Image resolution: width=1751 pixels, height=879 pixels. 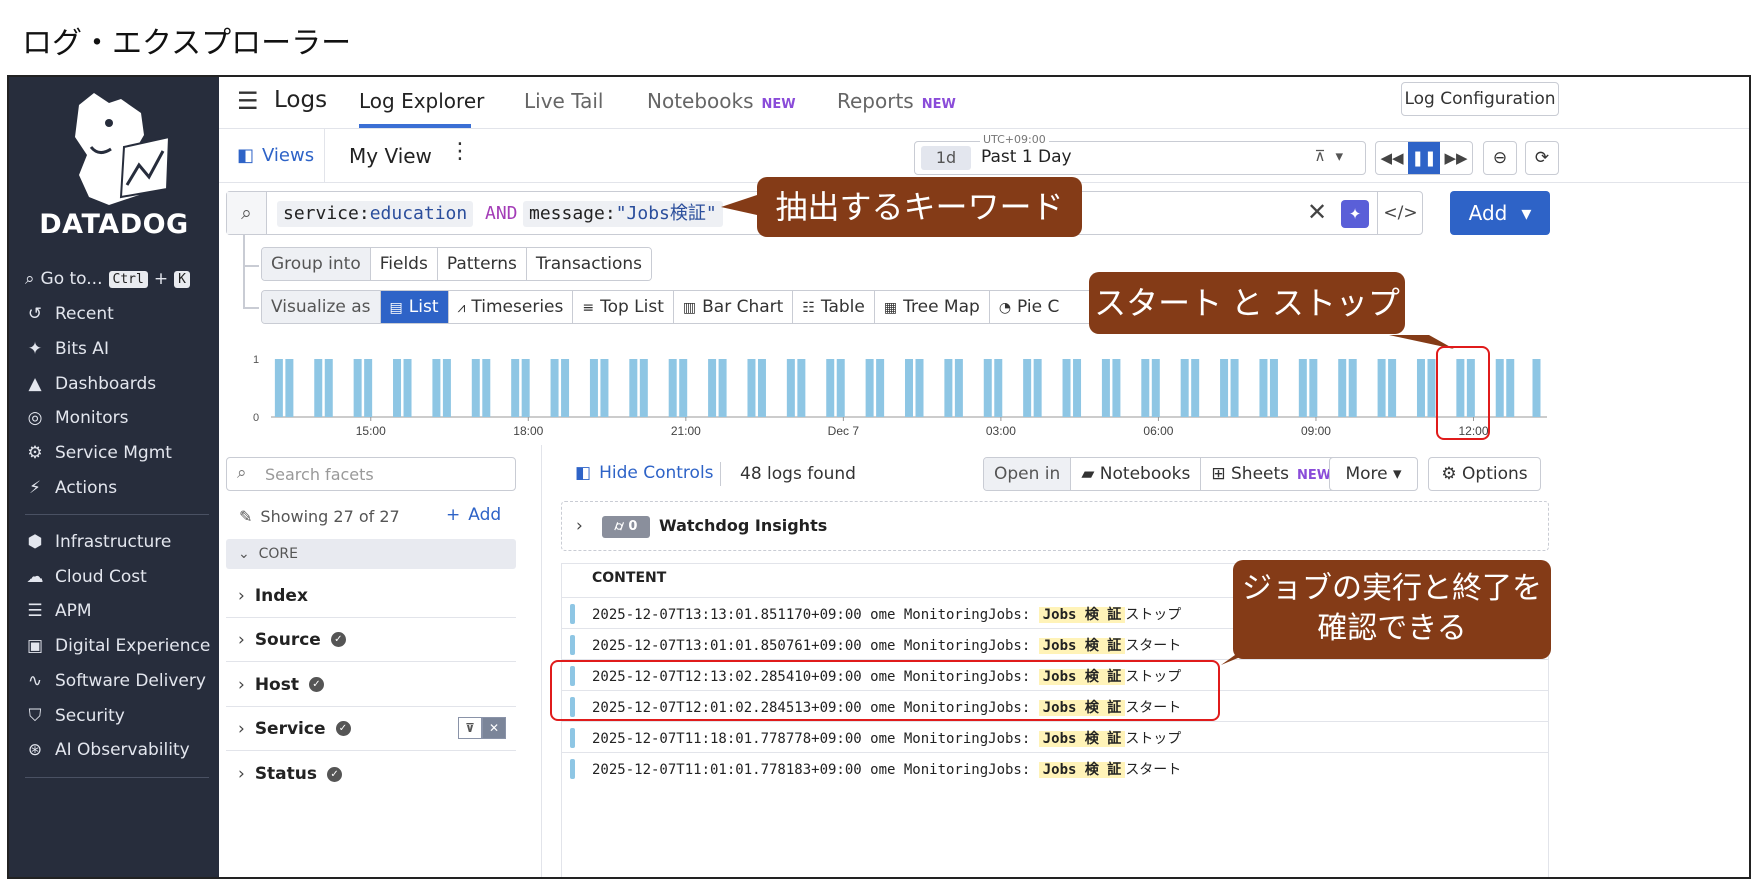 What do you see at coordinates (885, 690) in the screenshot?
I see `rows-highlight-box` at bounding box center [885, 690].